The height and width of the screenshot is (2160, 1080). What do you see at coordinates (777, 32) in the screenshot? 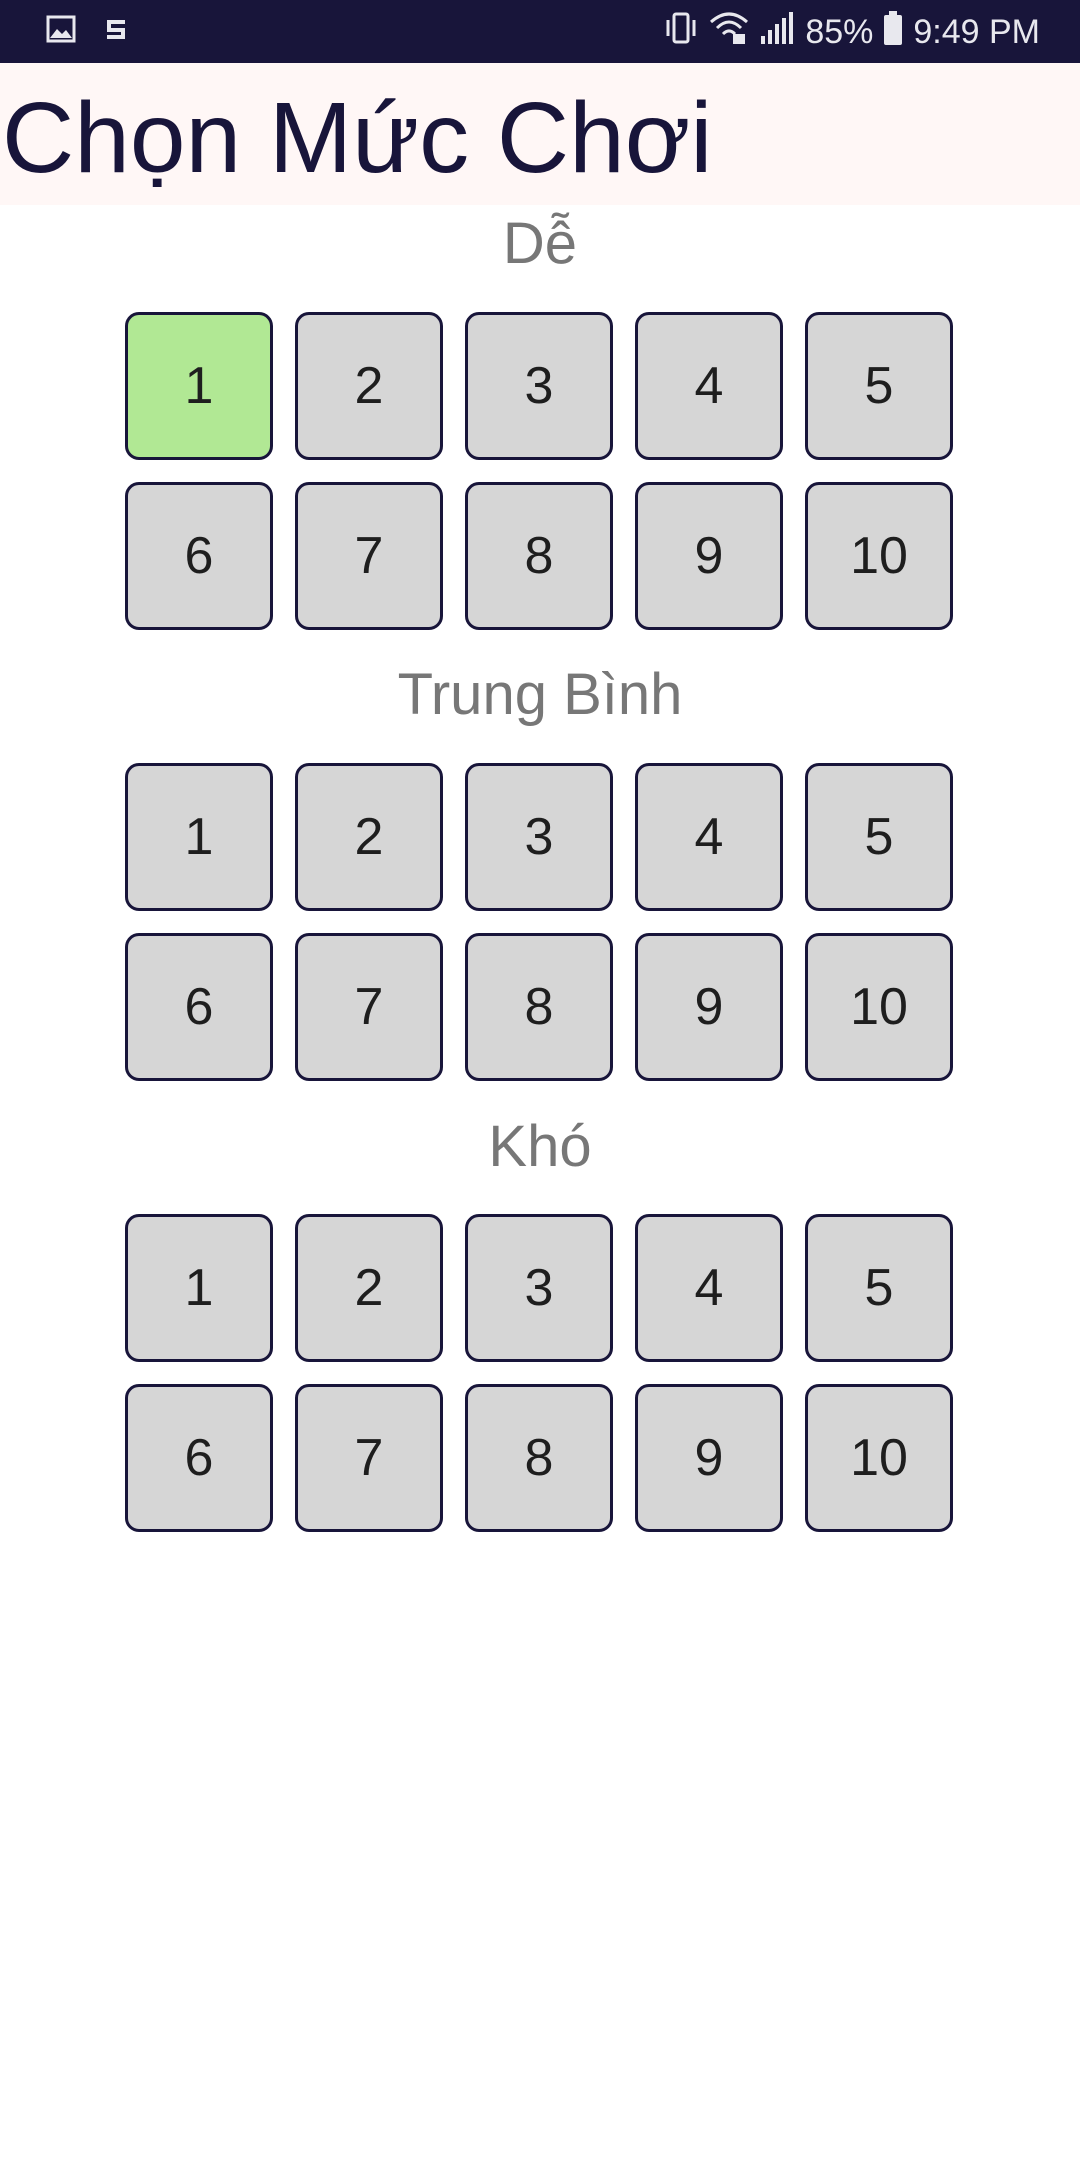
I see `signal-icon` at bounding box center [777, 32].